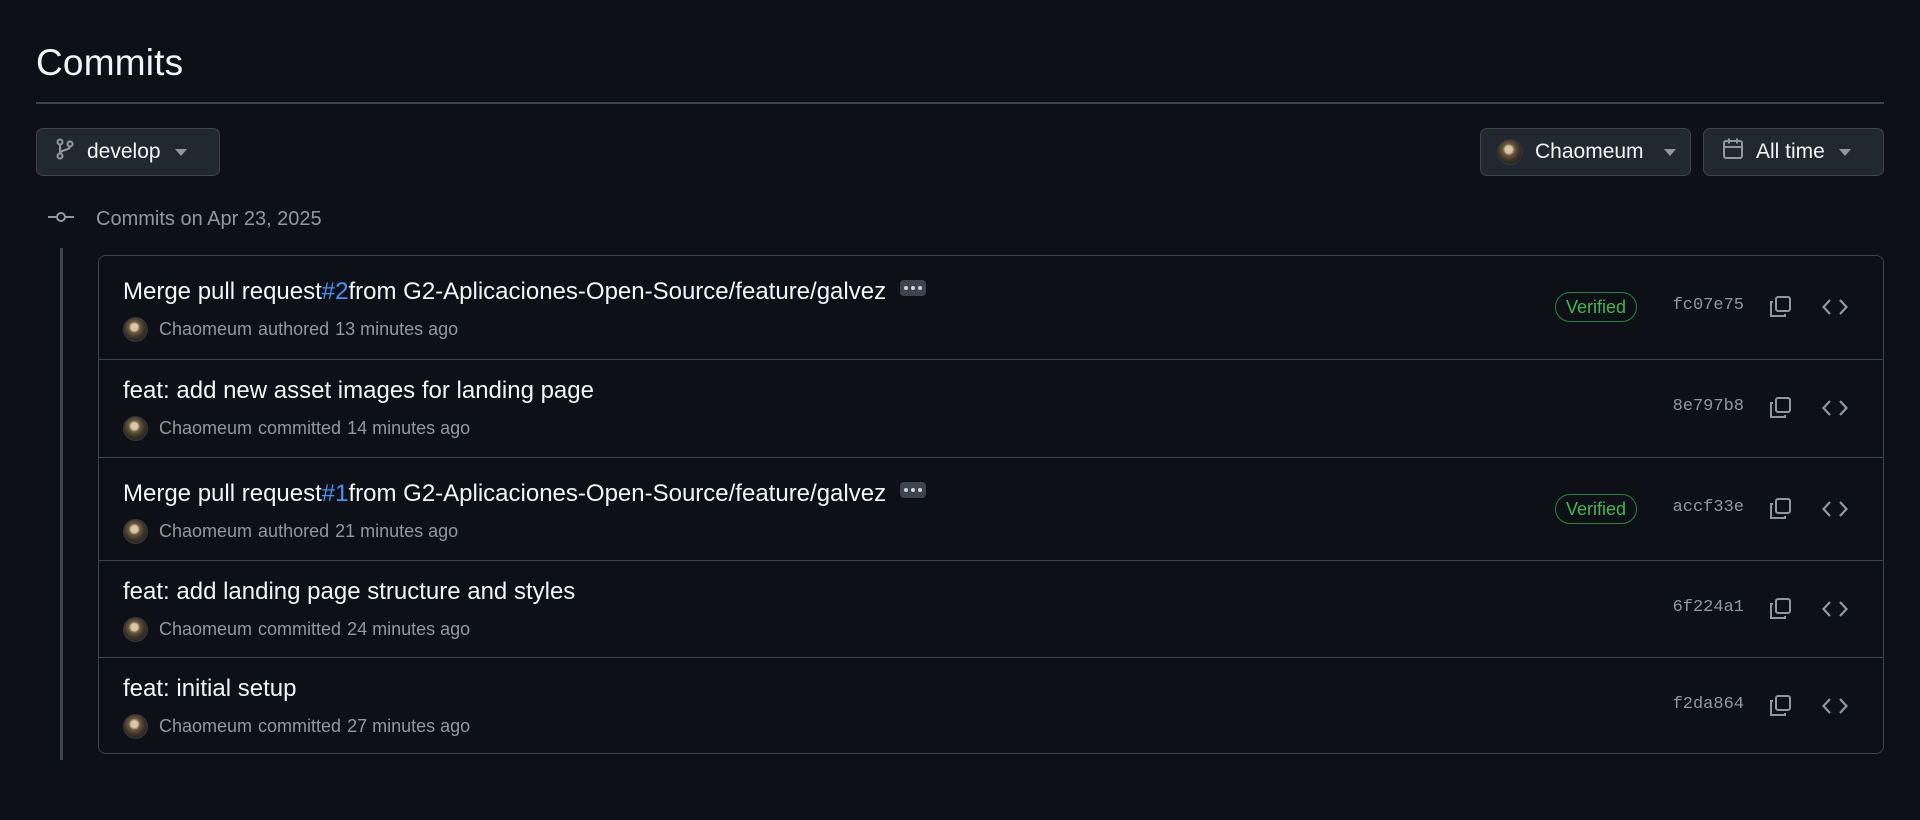 The image size is (1920, 820). Describe the element at coordinates (1708, 305) in the screenshot. I see `commit-sha-link: fc07e75` at that location.